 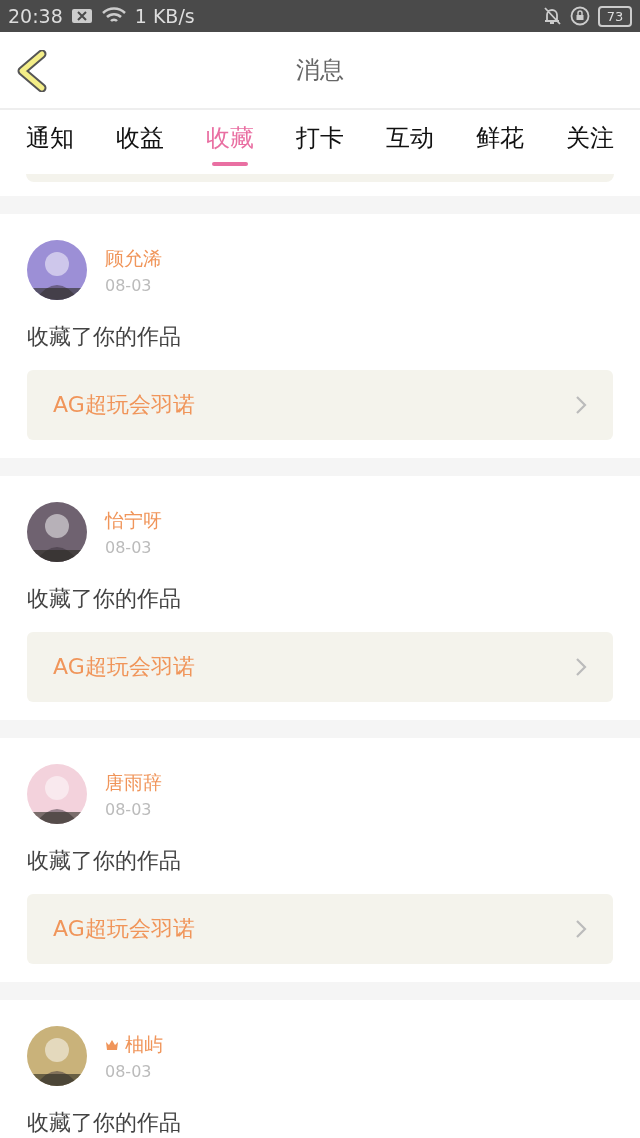 What do you see at coordinates (133, 258) in the screenshot?
I see `user-name: 顾允浠` at bounding box center [133, 258].